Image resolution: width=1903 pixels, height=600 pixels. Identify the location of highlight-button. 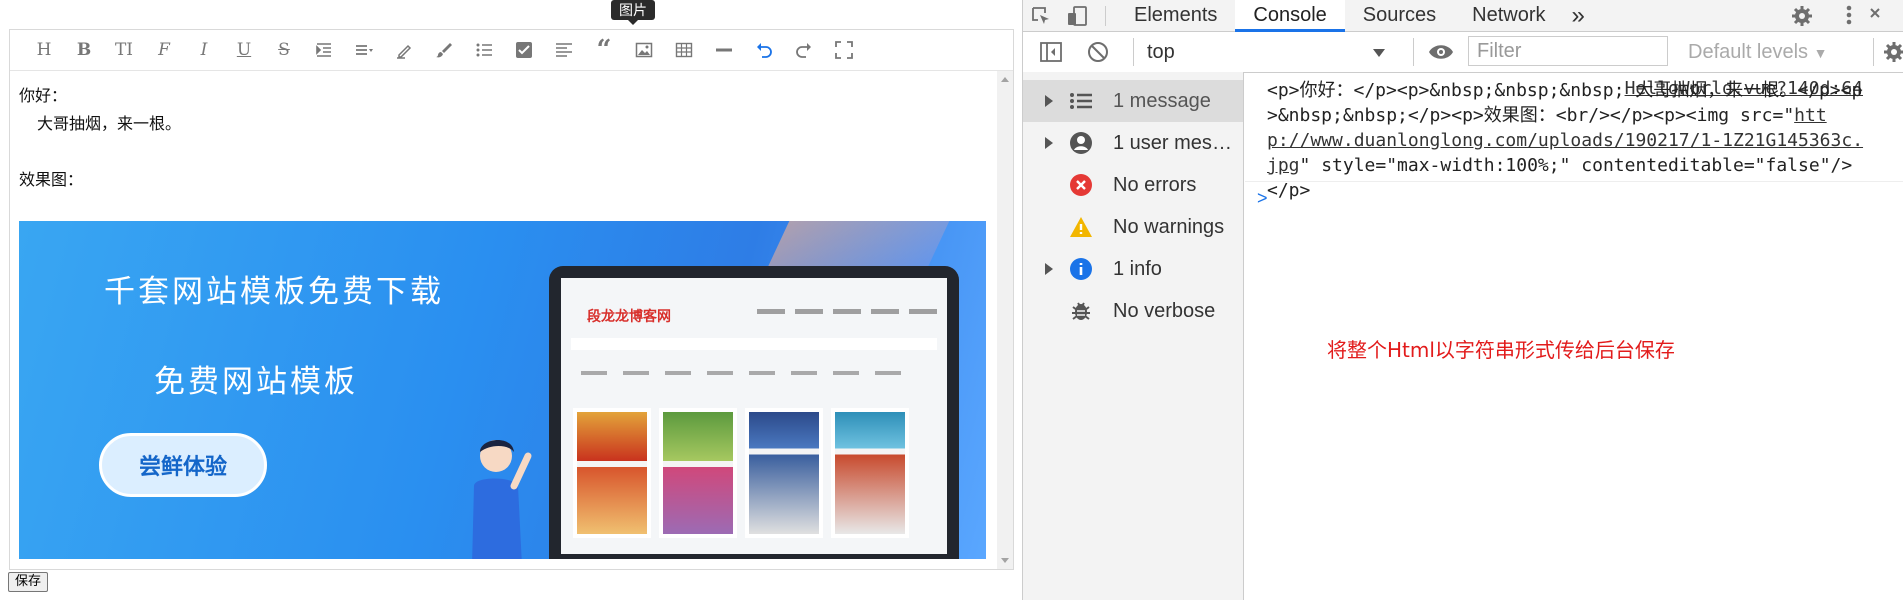
(404, 50).